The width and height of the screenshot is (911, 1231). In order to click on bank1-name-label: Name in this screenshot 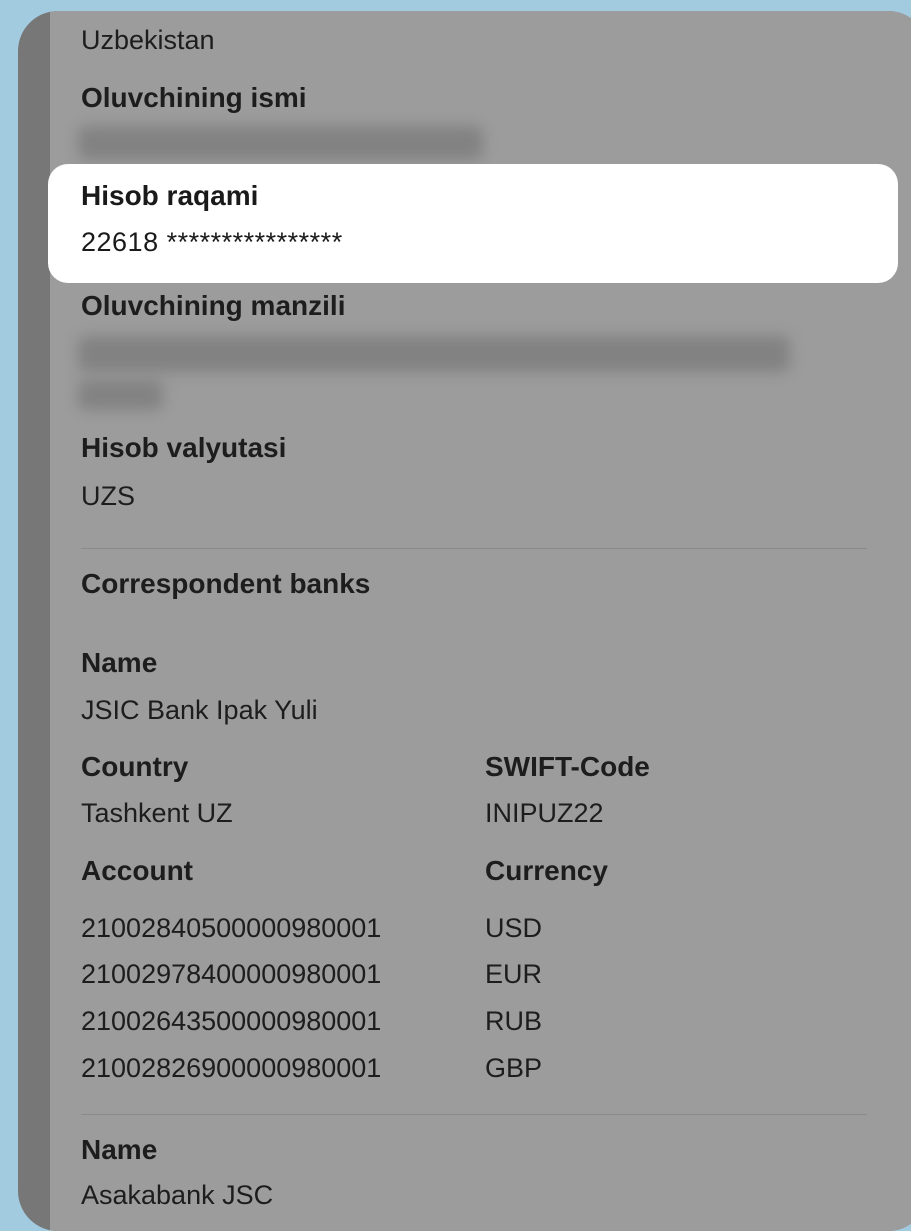, I will do `click(119, 662)`.